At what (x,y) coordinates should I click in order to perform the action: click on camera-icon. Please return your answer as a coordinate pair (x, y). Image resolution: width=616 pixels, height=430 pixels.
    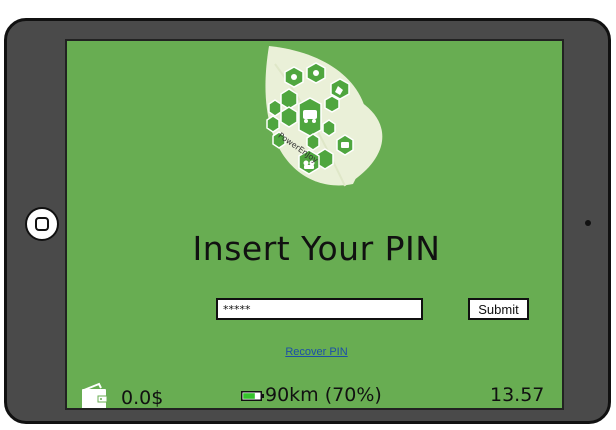
    Looking at the image, I should click on (588, 223).